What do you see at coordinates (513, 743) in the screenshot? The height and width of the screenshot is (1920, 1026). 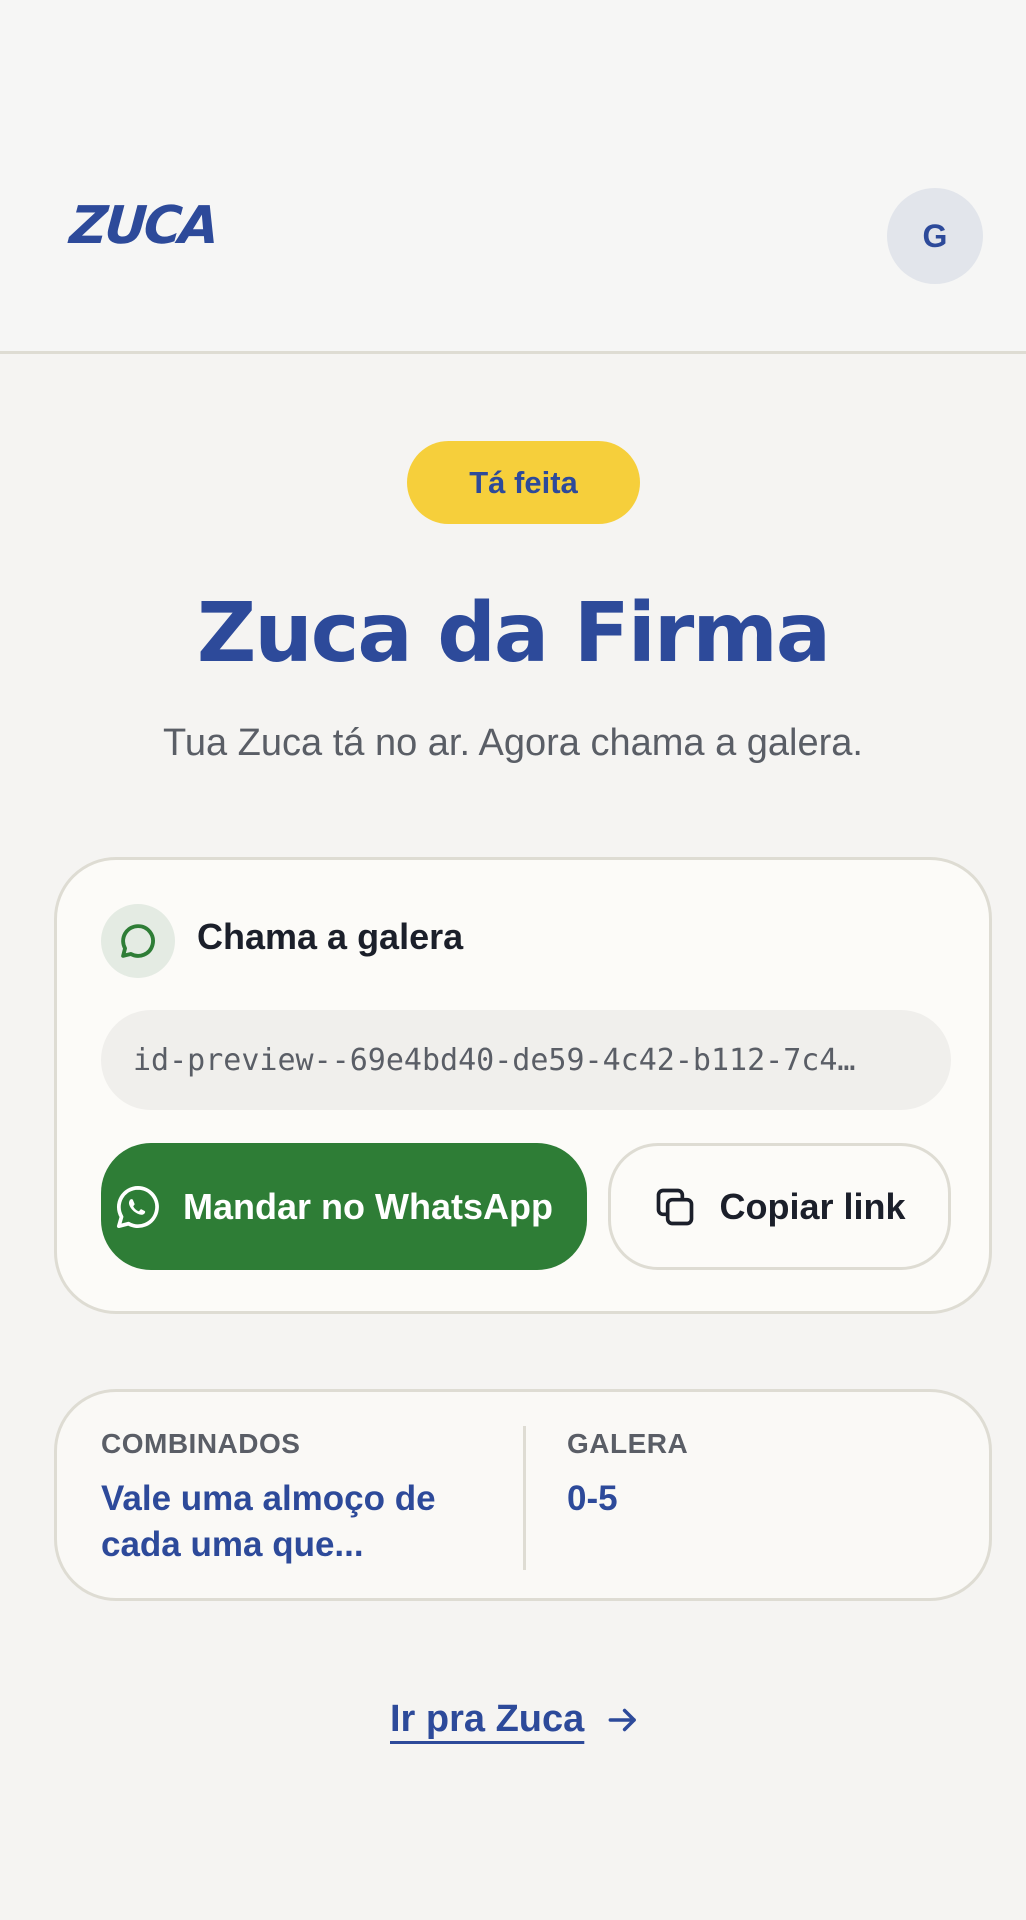 I see `page-subtitle: Tua Zuca tá no ar. Agora chama a galera.` at bounding box center [513, 743].